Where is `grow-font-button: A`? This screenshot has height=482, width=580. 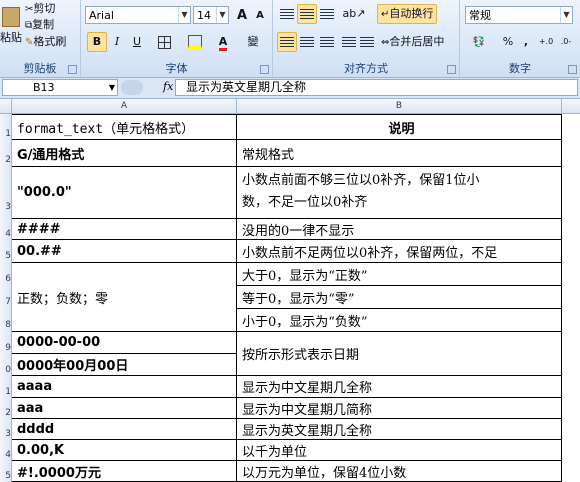 grow-font-button: A is located at coordinates (242, 16).